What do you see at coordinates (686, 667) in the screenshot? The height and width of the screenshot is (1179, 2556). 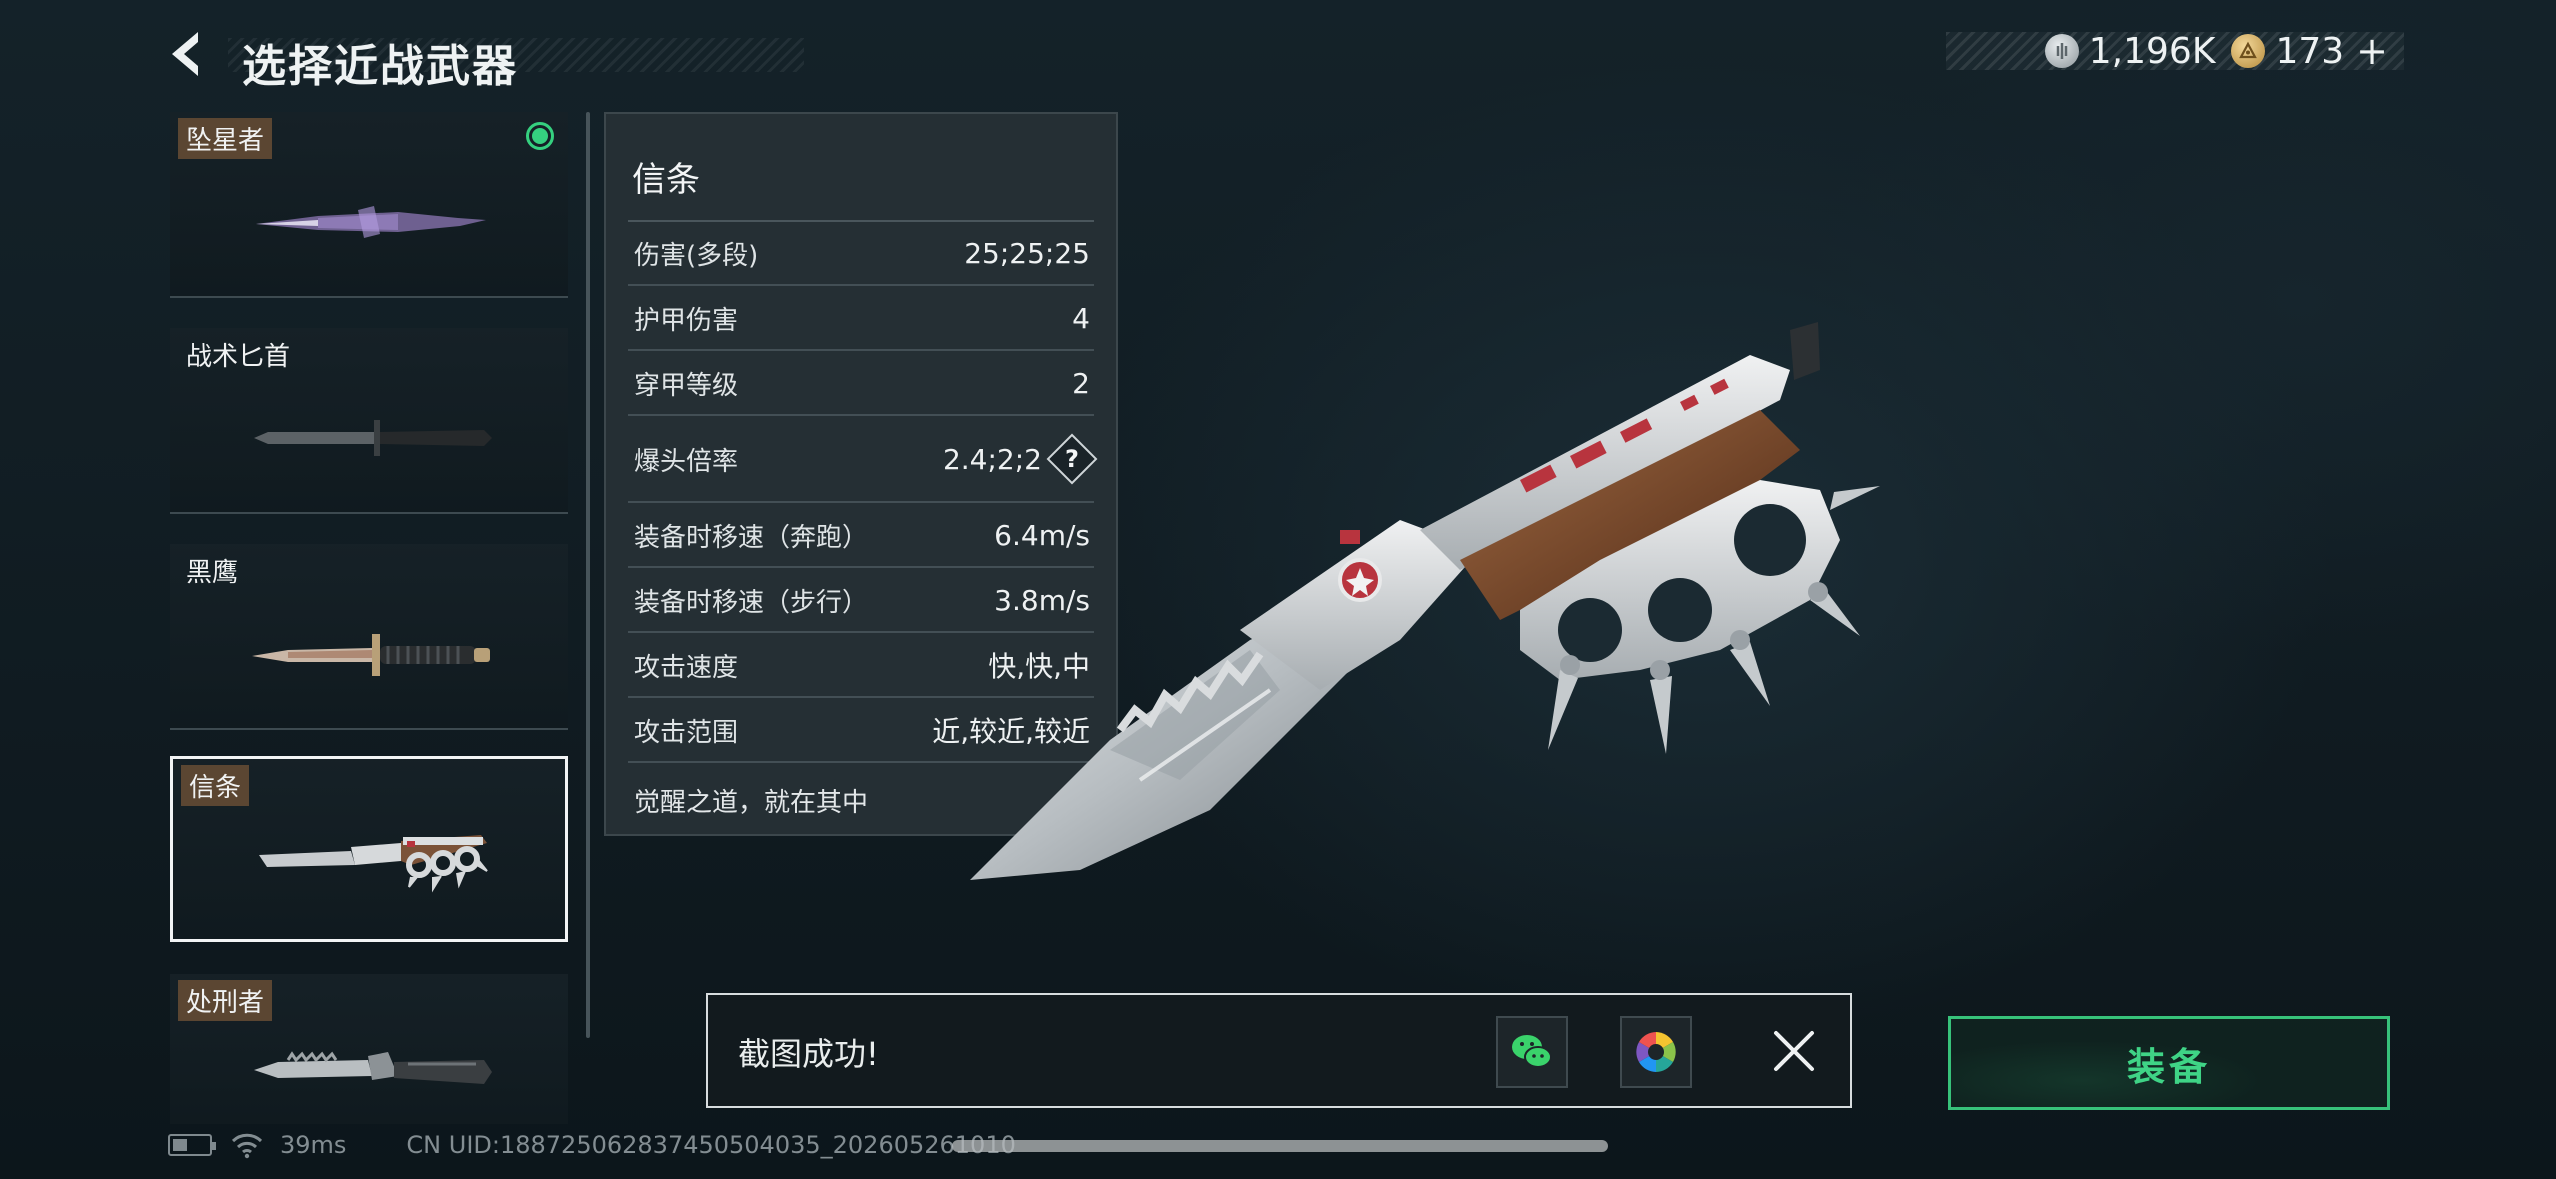 I see `stat-label: 攻击速度` at bounding box center [686, 667].